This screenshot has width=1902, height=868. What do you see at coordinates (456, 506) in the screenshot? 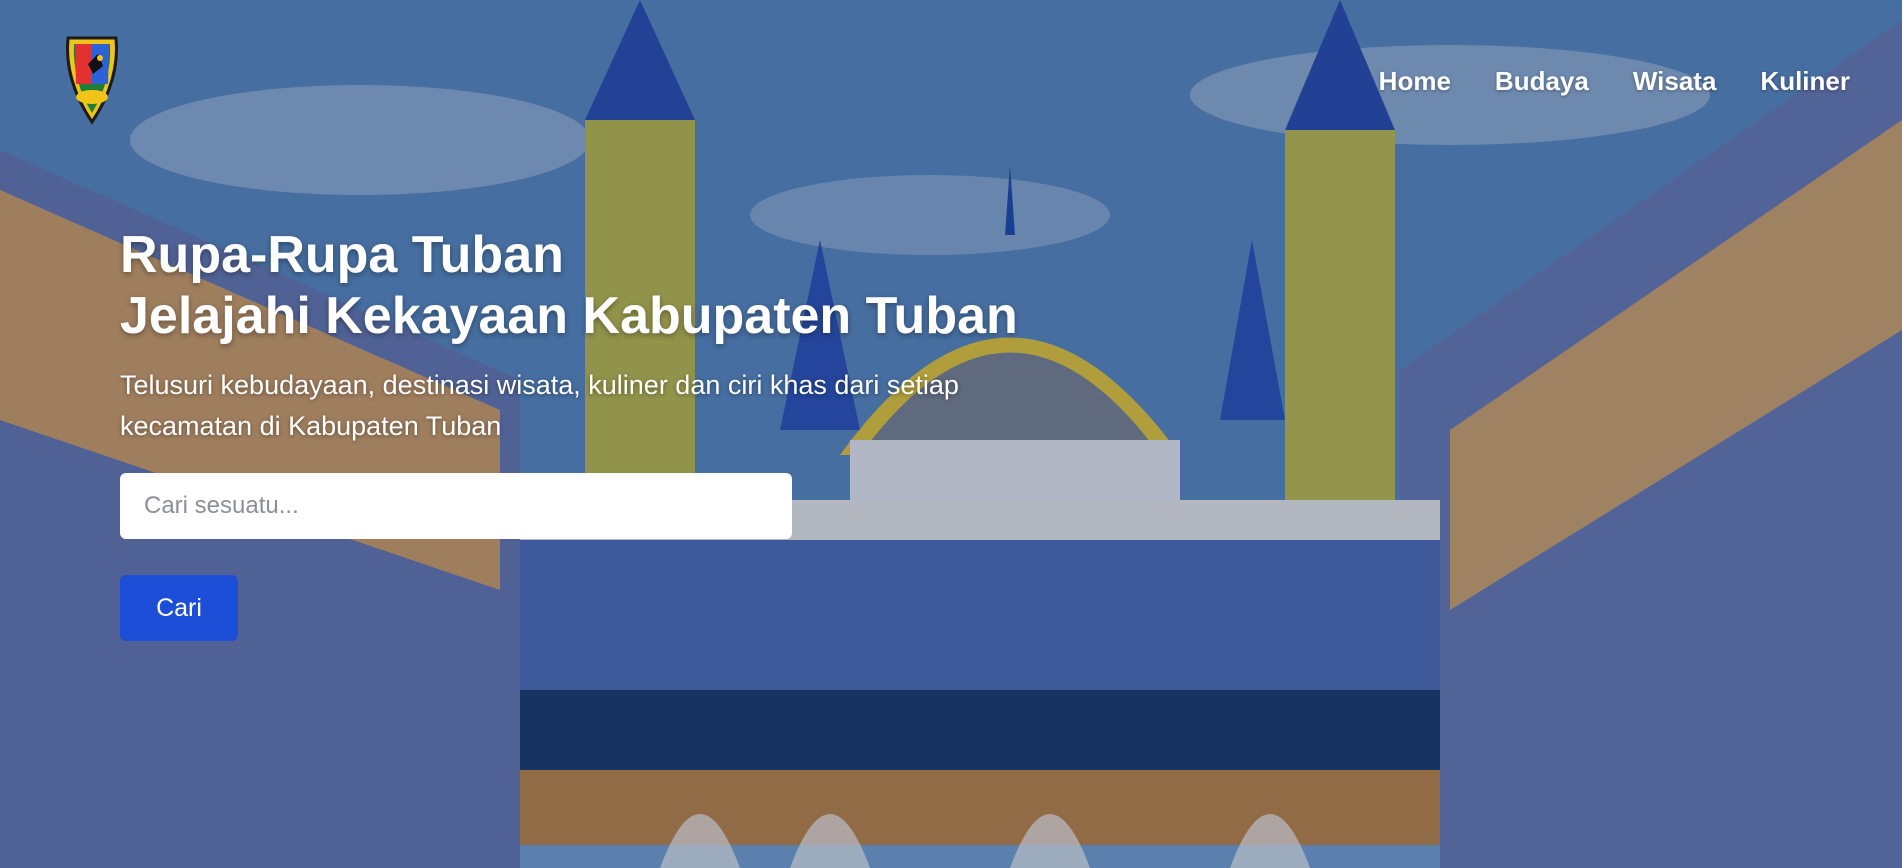
I see `search-input` at bounding box center [456, 506].